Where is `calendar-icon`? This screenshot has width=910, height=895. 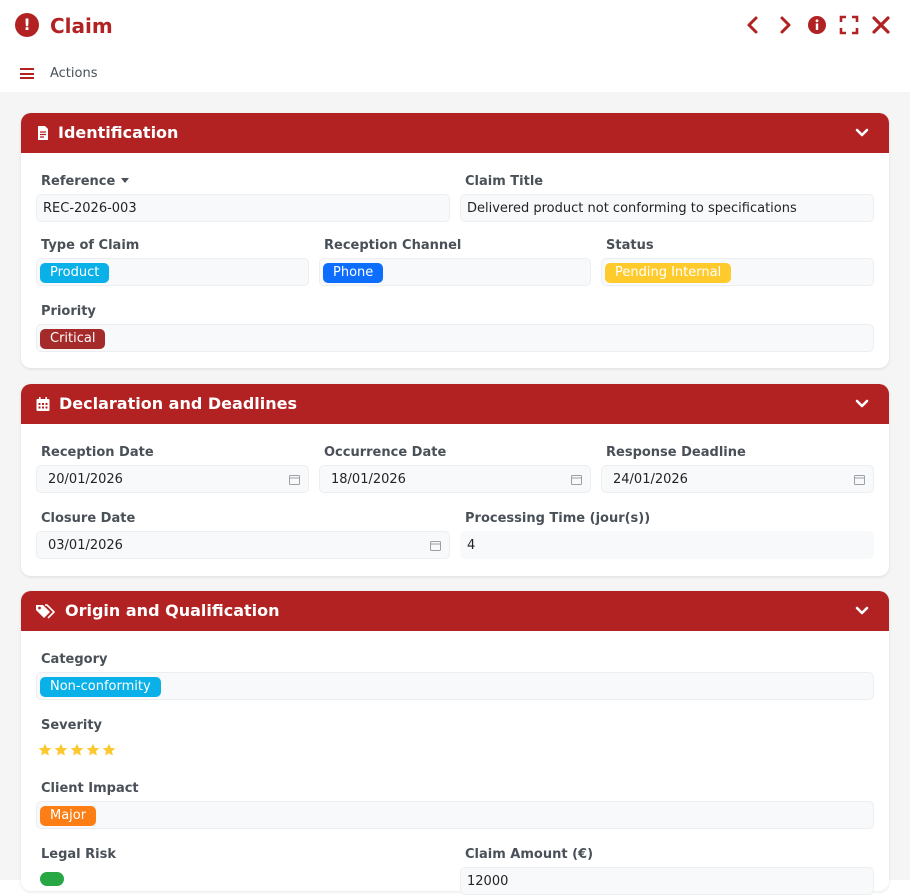 calendar-icon is located at coordinates (43, 404).